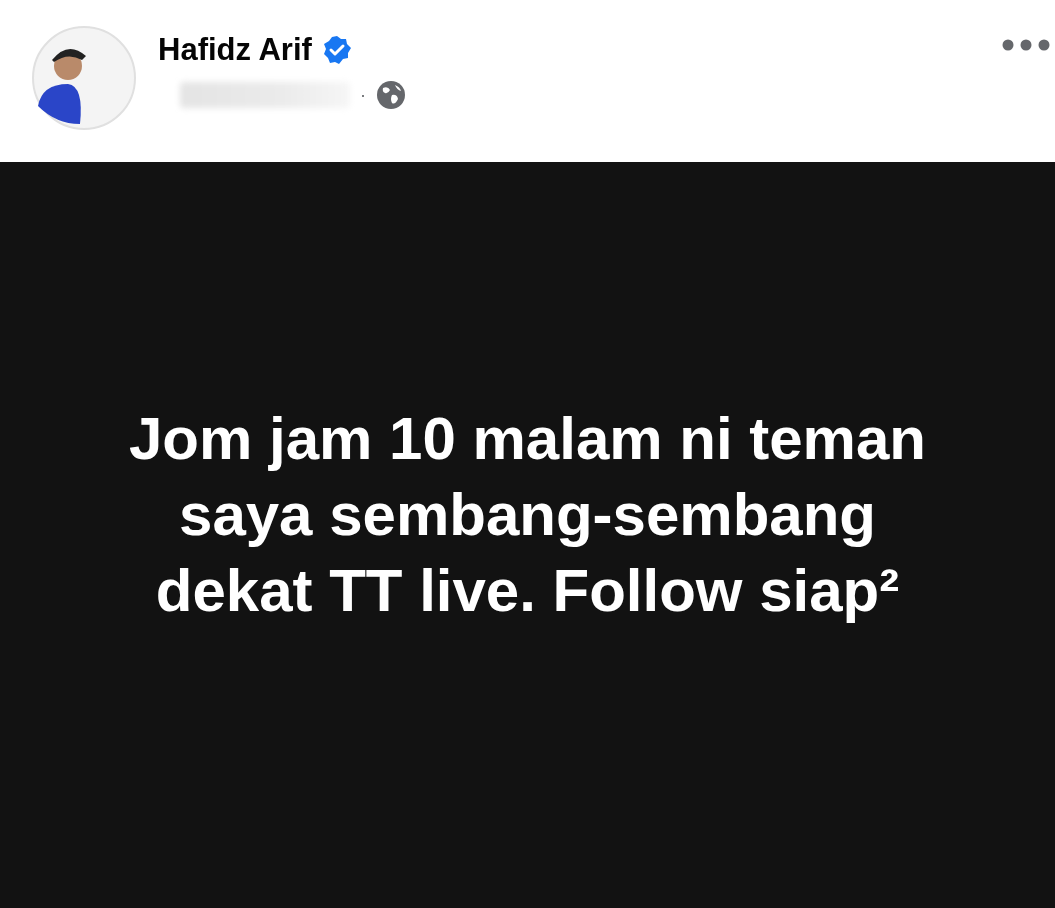 The image size is (1055, 908). Describe the element at coordinates (84, 78) in the screenshot. I see `avatar` at that location.